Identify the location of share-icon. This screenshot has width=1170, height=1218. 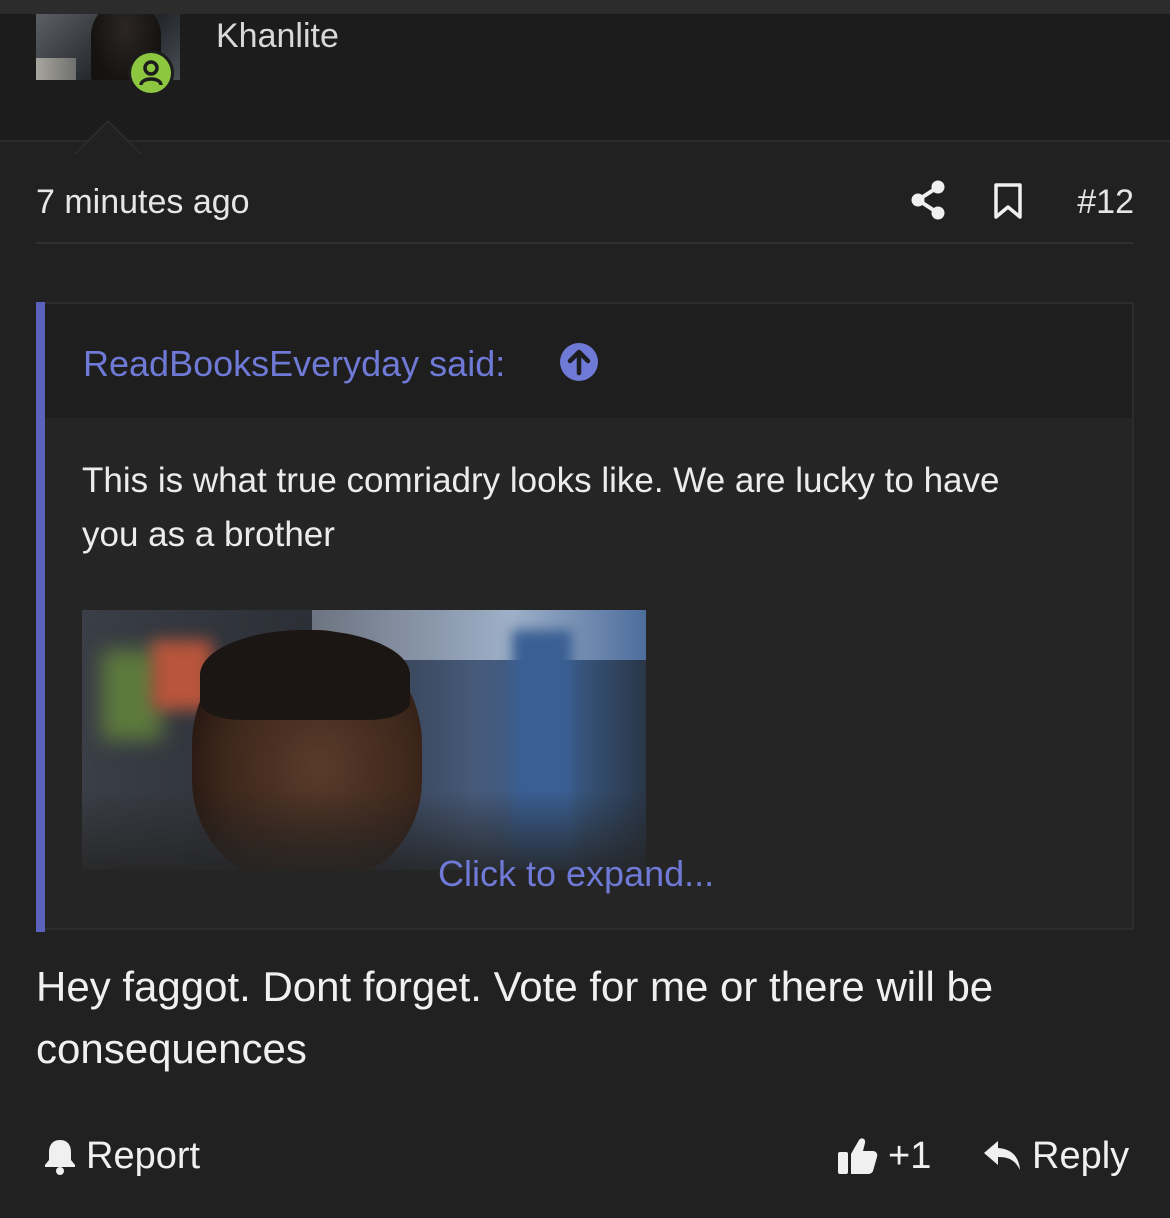
(928, 200).